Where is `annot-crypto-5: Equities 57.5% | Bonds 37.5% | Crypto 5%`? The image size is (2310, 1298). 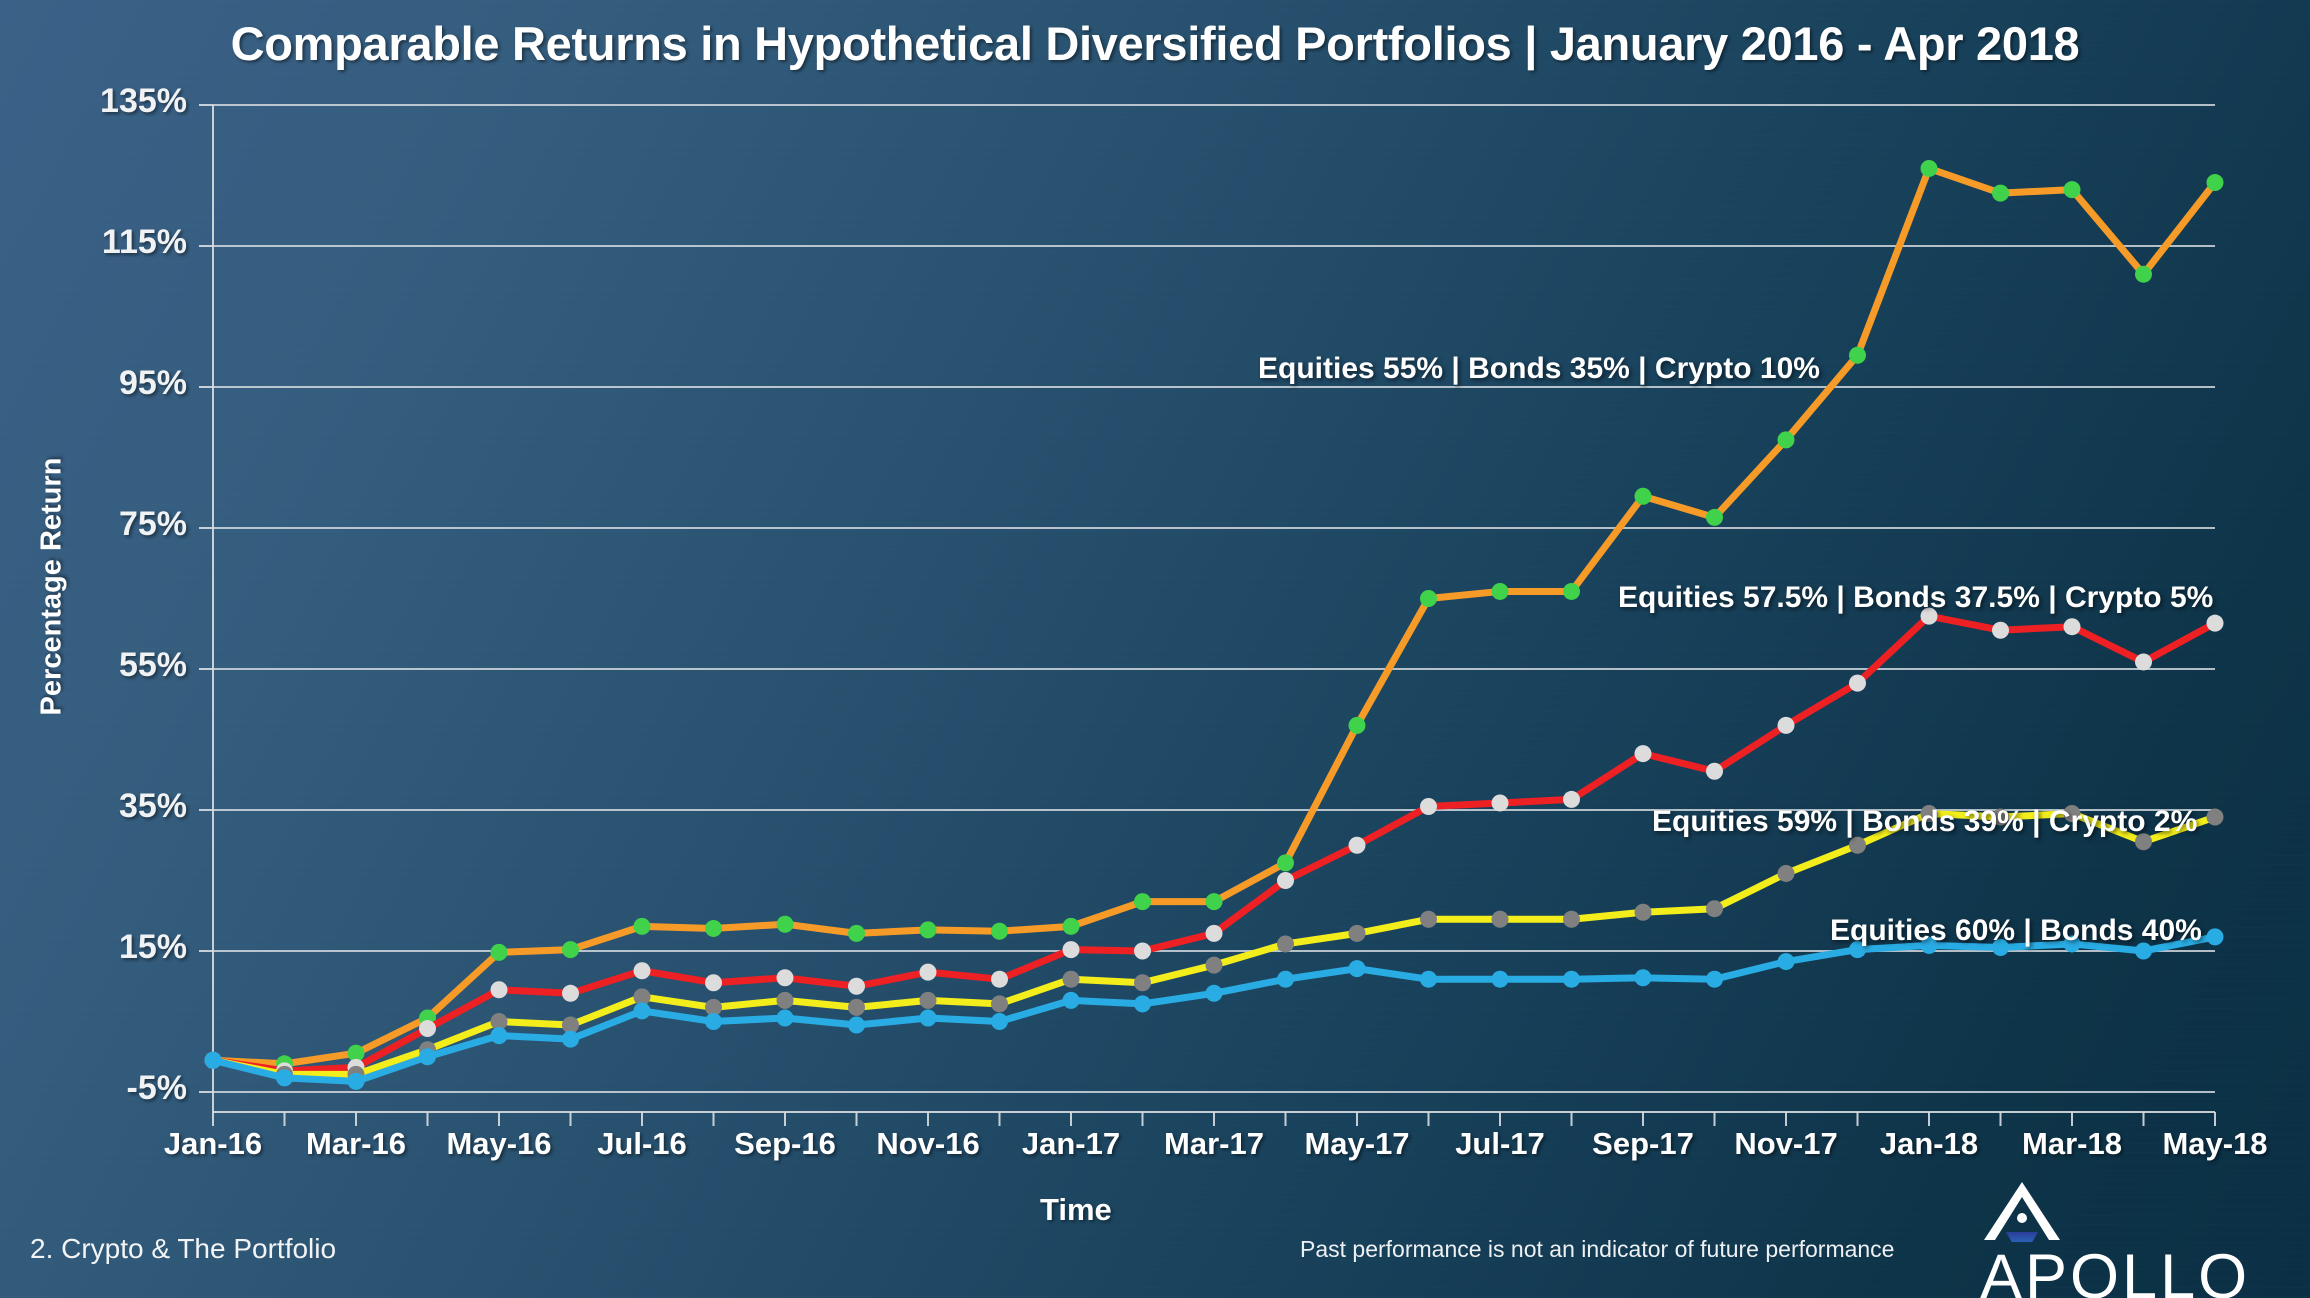
annot-crypto-5: Equities 57.5% | Bonds 37.5% | Crypto 5% is located at coordinates (1916, 597).